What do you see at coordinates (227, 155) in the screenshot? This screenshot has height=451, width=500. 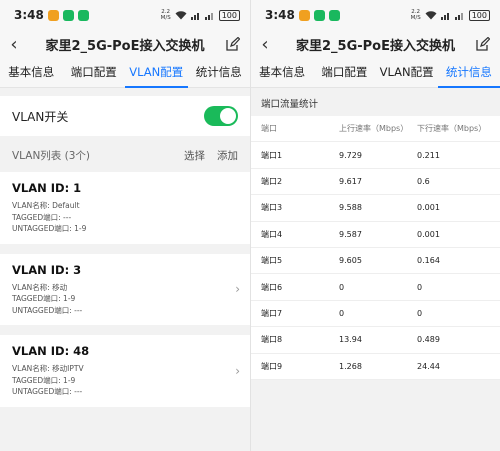 I see `add-button: 添加` at bounding box center [227, 155].